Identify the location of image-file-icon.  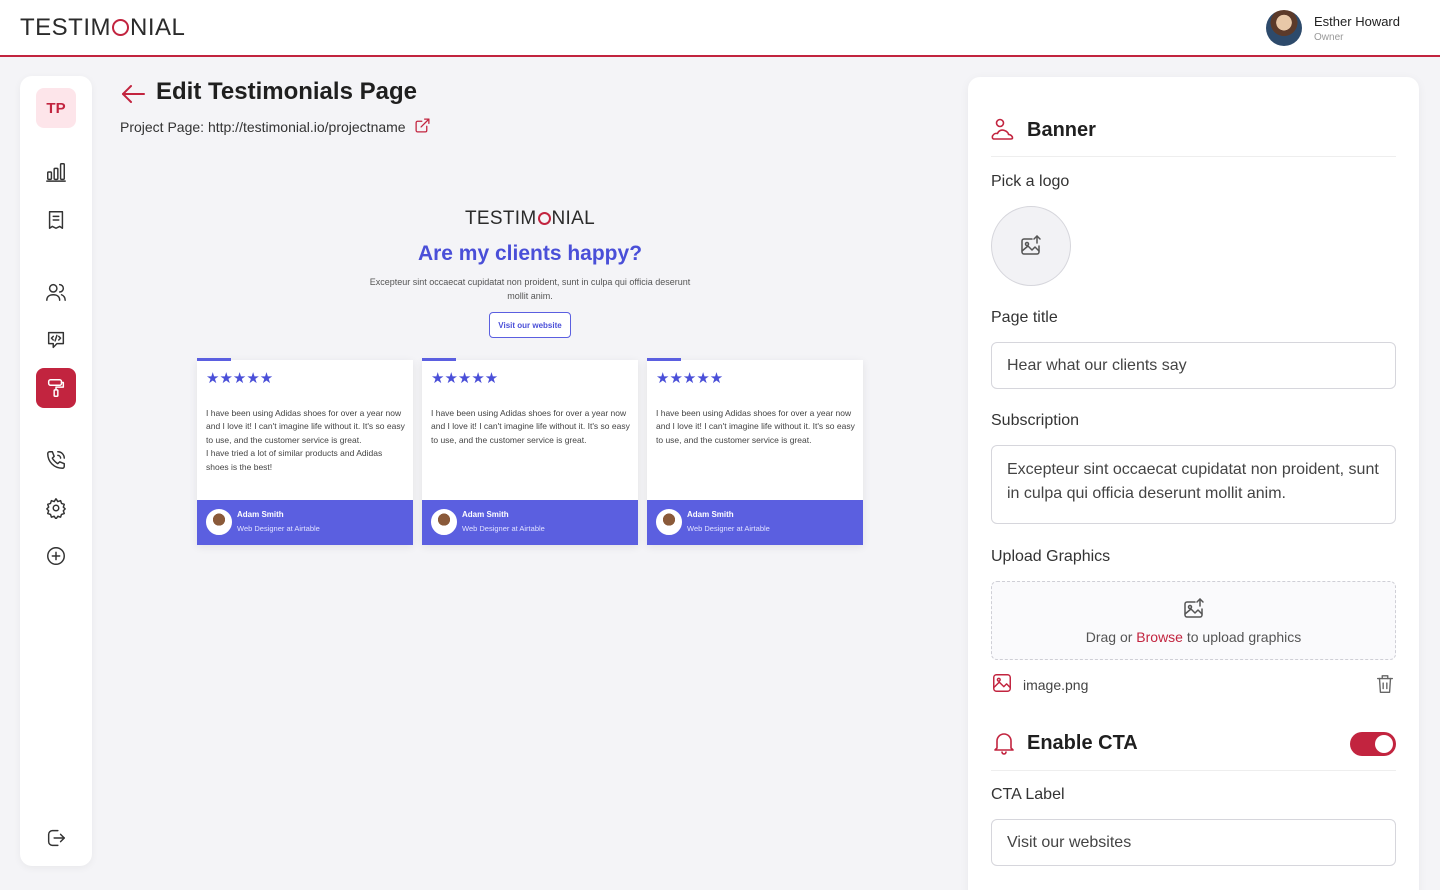
(1002, 685).